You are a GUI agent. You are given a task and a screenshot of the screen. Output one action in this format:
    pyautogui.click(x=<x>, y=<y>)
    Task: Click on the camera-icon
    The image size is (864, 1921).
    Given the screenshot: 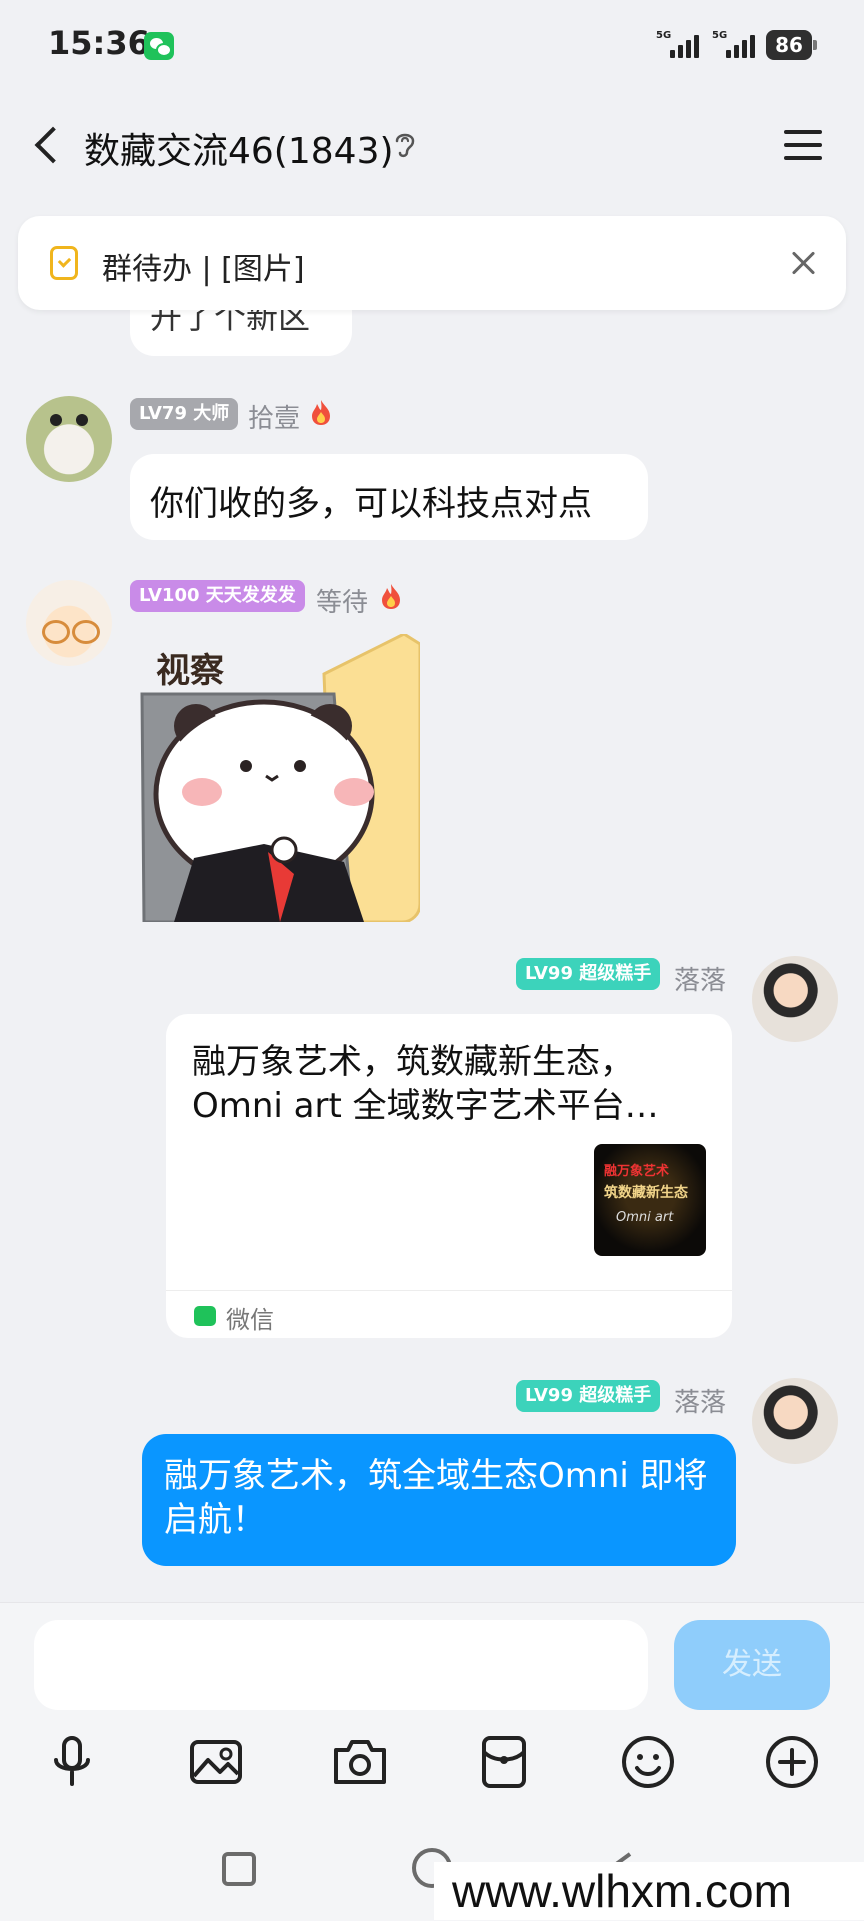 What is the action you would take?
    pyautogui.click(x=360, y=1762)
    